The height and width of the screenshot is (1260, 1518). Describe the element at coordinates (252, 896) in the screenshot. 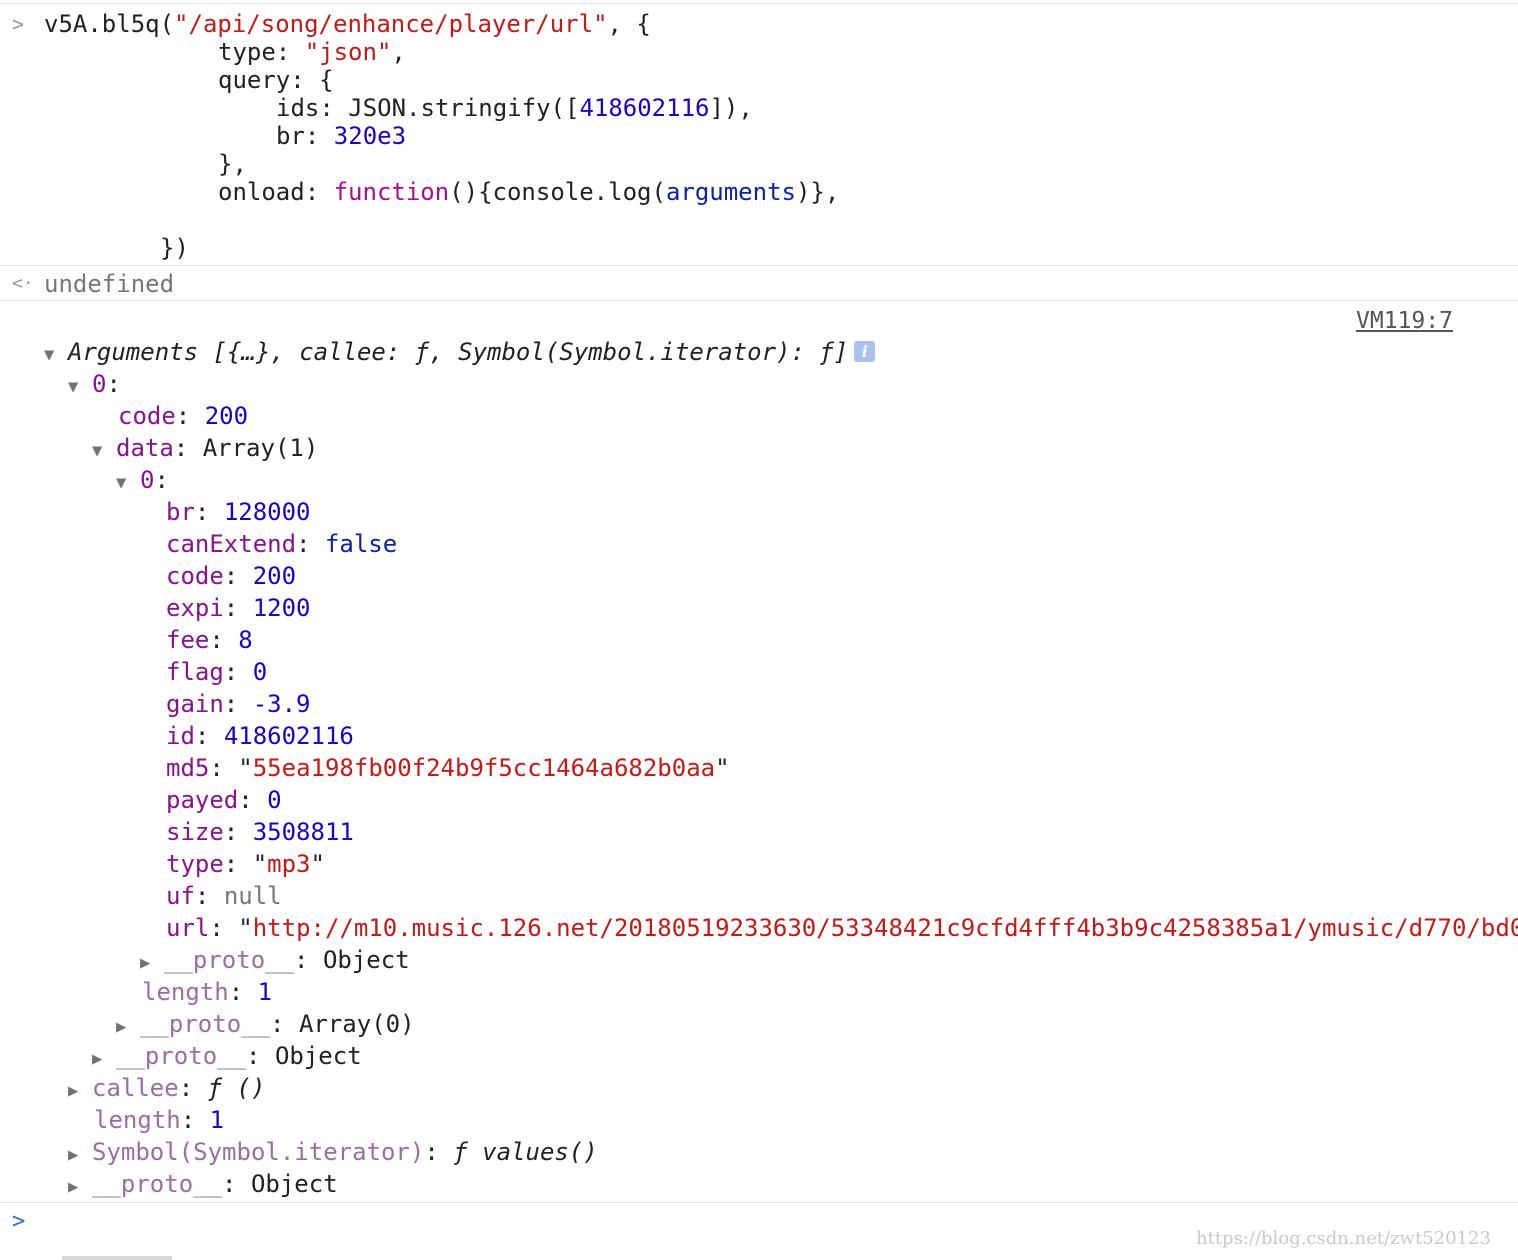

I see `property-value: null` at that location.